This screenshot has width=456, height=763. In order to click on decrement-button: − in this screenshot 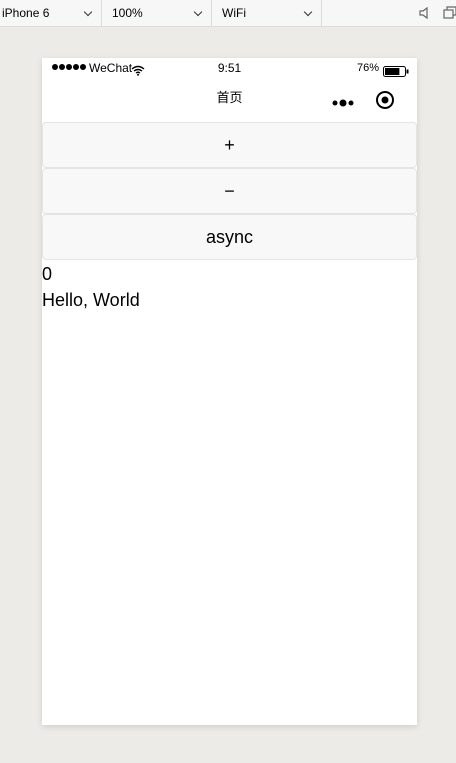, I will do `click(229, 191)`.